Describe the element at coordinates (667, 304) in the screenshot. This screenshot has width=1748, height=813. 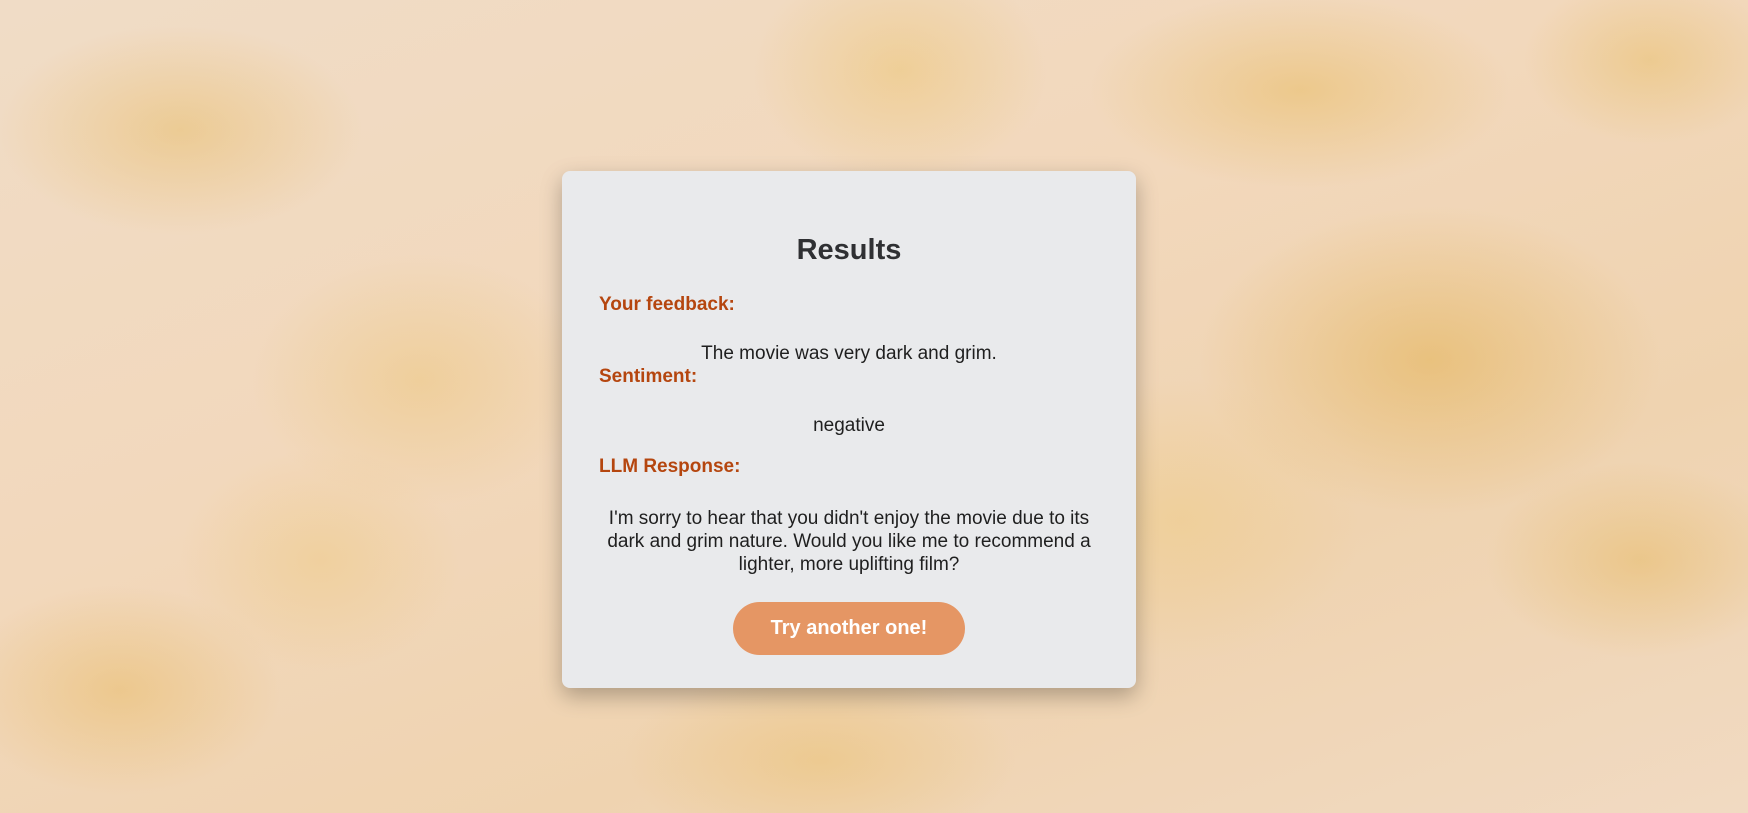
I see `feedback-label: Your feedback:` at that location.